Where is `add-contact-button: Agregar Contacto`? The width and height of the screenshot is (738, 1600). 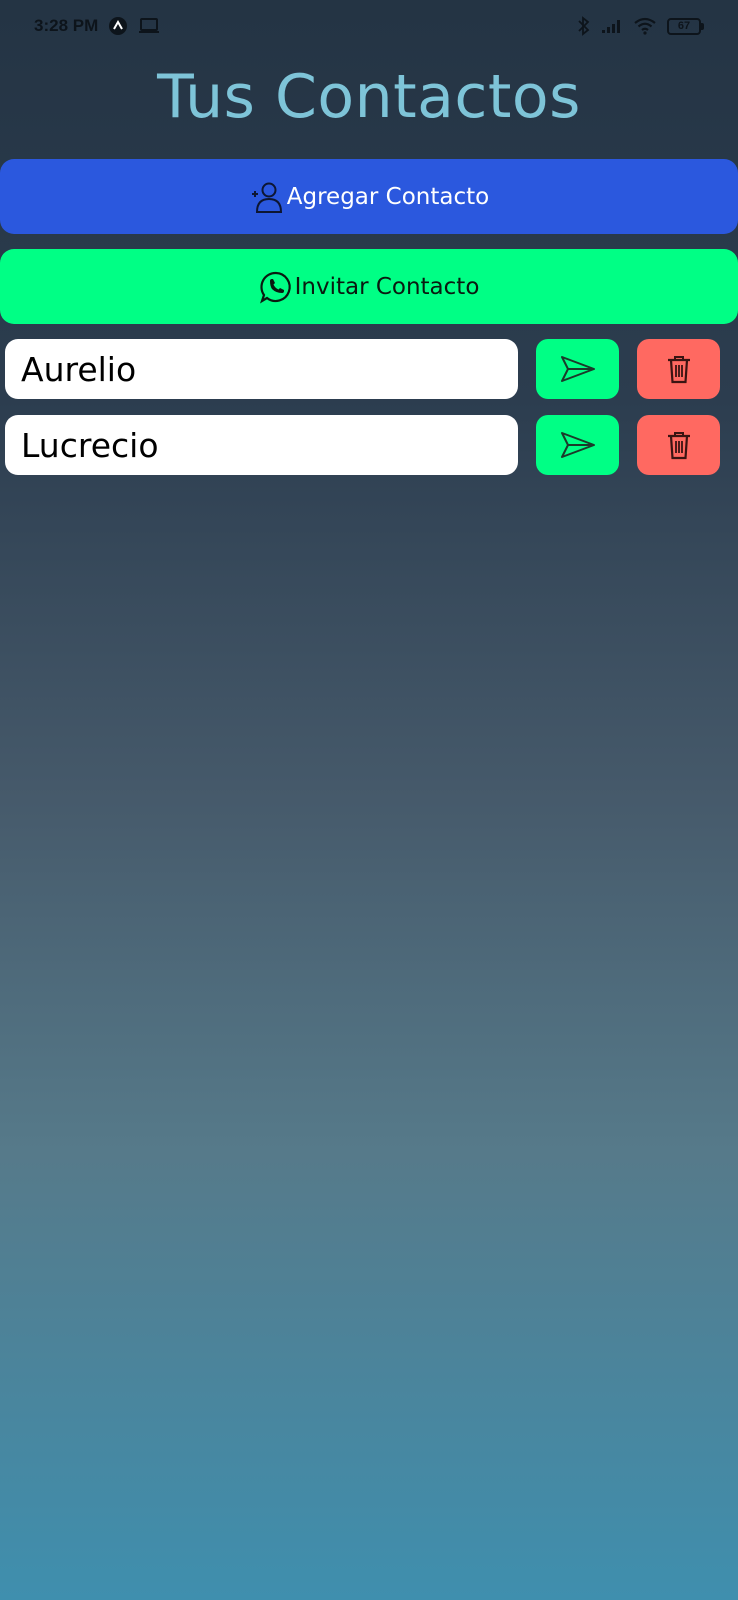
add-contact-button: Agregar Contacto is located at coordinates (369, 196).